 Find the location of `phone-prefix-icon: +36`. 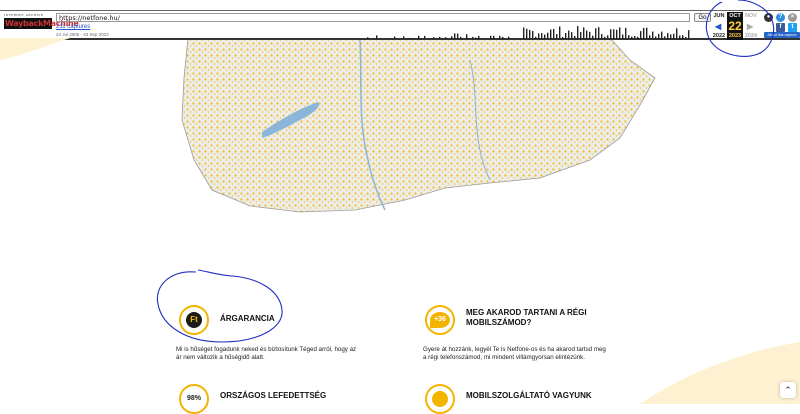

phone-prefix-icon: +36 is located at coordinates (440, 320).